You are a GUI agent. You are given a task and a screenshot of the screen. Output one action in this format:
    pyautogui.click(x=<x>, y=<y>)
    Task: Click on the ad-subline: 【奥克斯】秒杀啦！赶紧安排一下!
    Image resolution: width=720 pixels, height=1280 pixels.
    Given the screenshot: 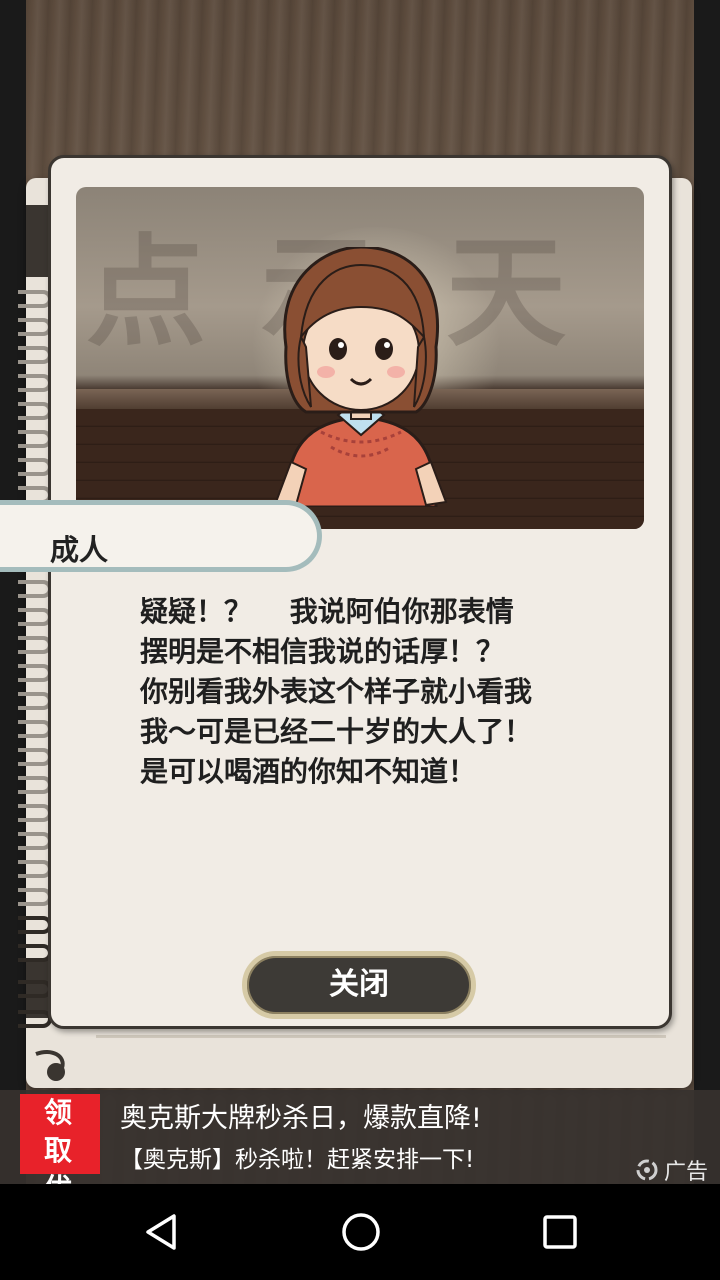 What is the action you would take?
    pyautogui.click(x=297, y=1157)
    